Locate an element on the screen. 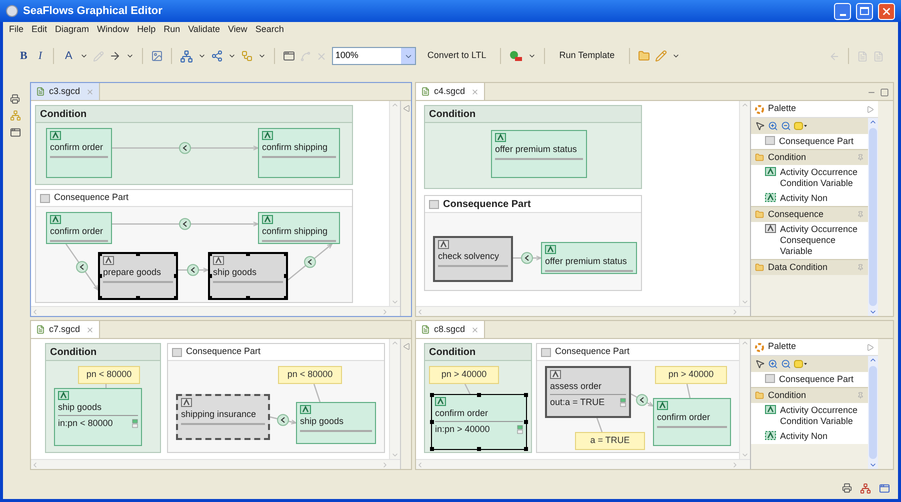 This screenshot has height=502, width=901. activity-node: prepare goods is located at coordinates (138, 276).